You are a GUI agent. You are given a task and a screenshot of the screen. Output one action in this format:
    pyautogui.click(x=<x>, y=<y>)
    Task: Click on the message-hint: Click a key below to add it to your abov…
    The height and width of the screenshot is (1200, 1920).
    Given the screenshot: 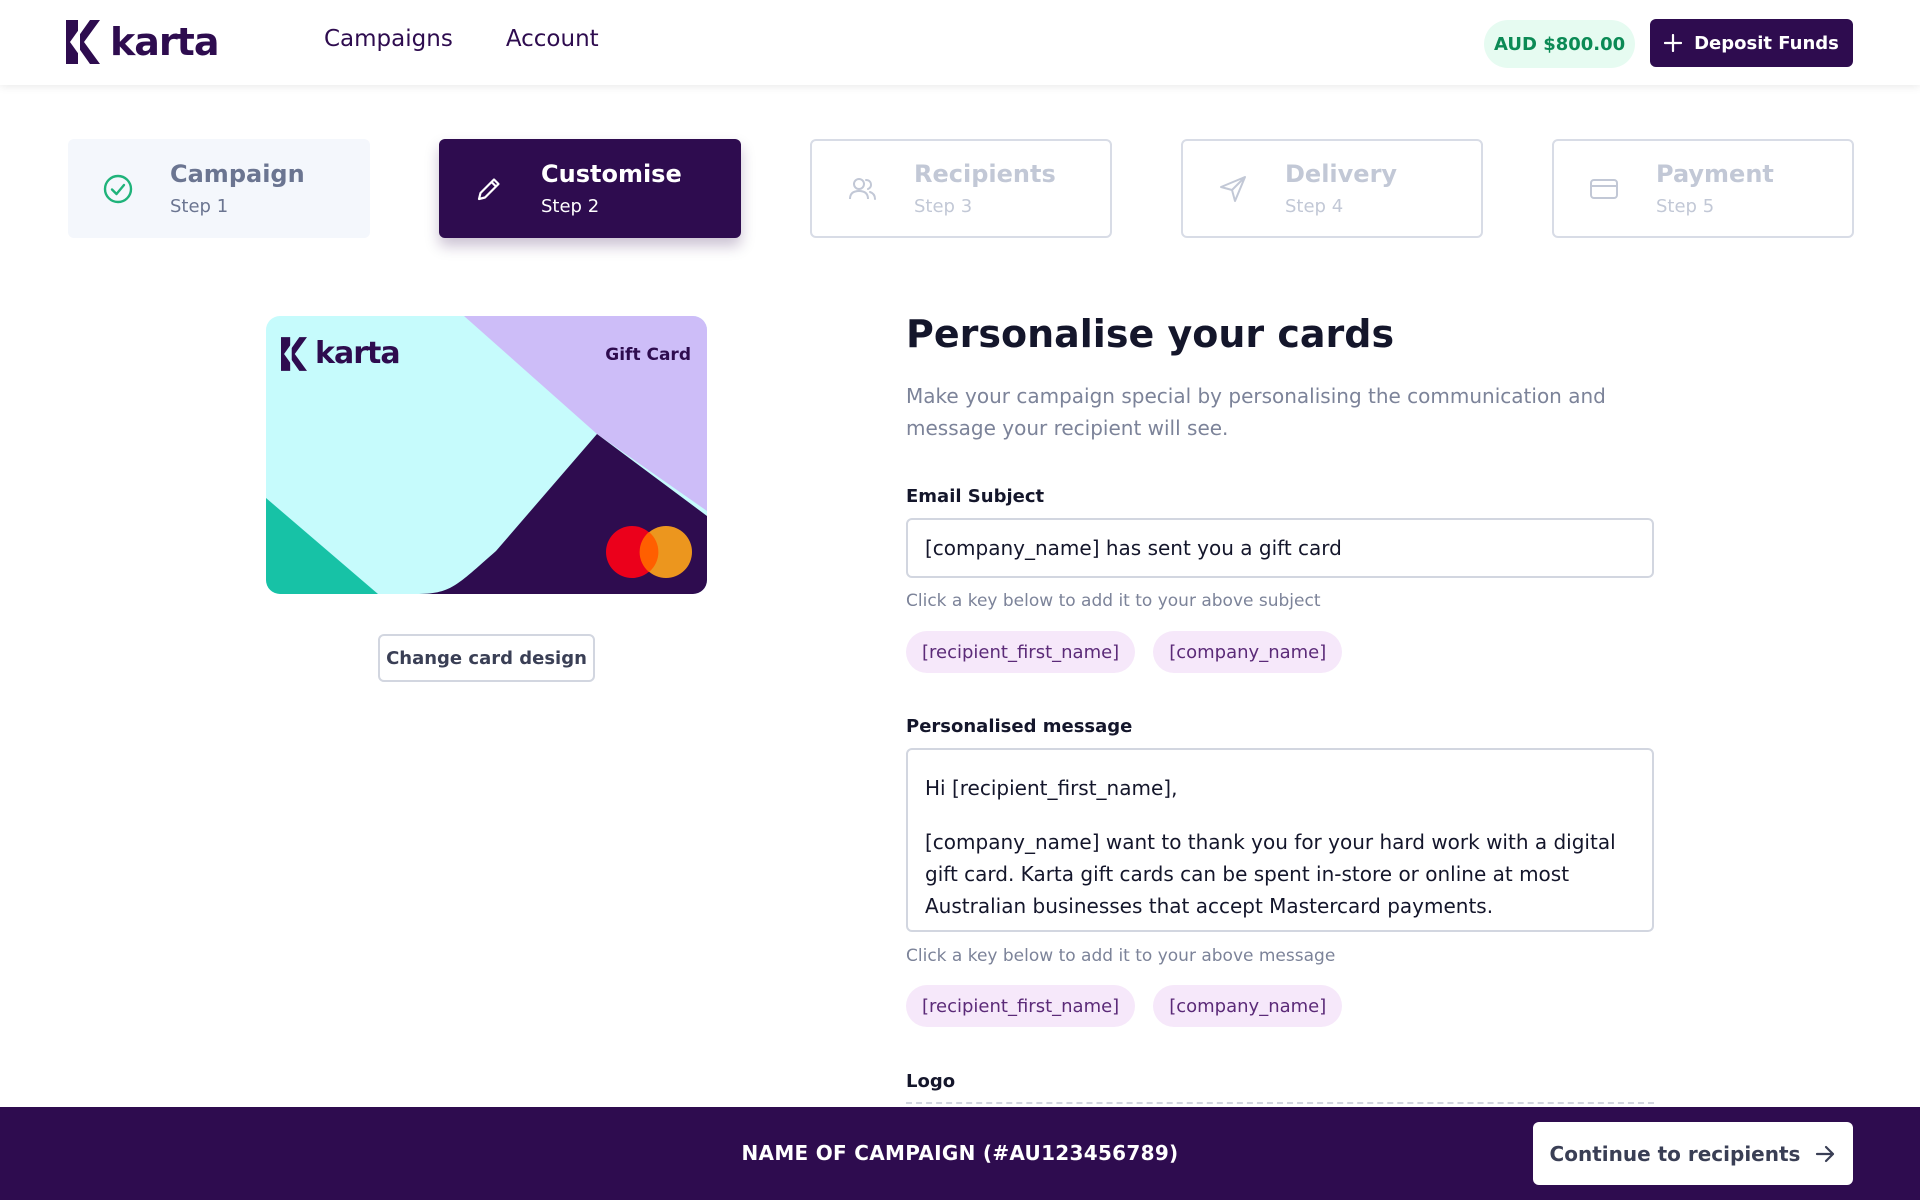 What is the action you would take?
    pyautogui.click(x=1121, y=956)
    